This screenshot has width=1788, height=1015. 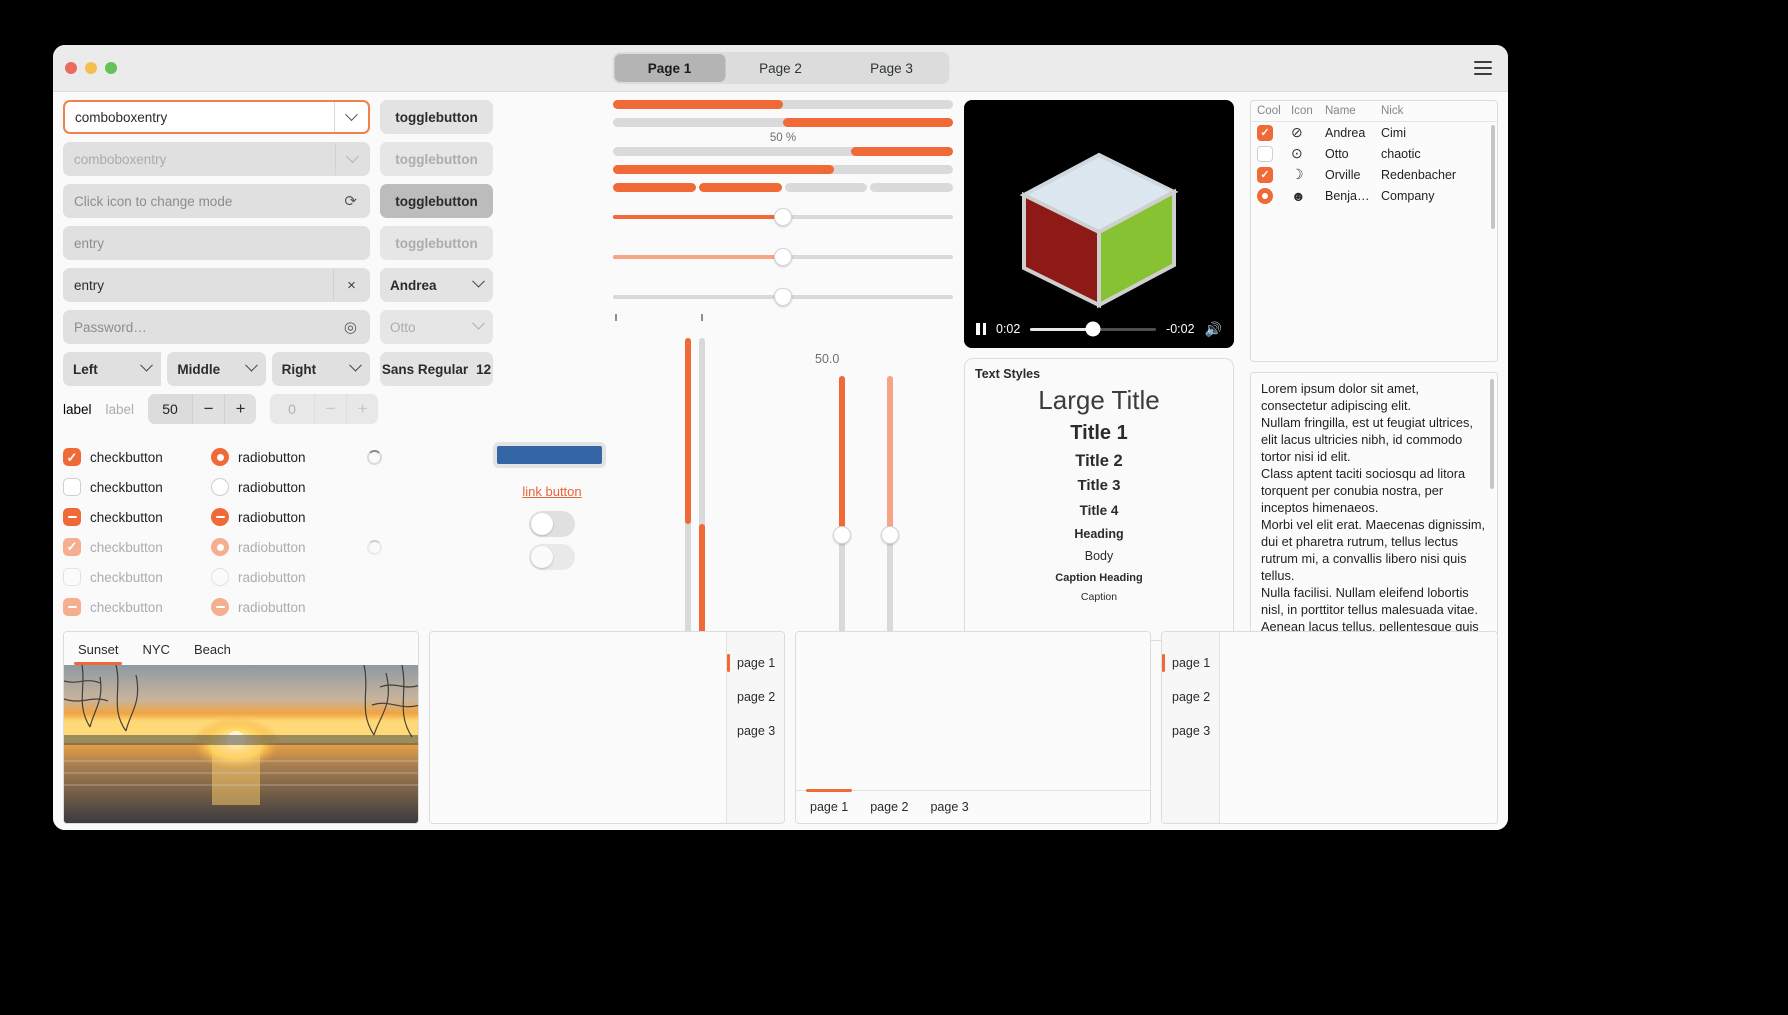 What do you see at coordinates (137, 487) in the screenshot?
I see `checkbutton-unchecked: checkbutton` at bounding box center [137, 487].